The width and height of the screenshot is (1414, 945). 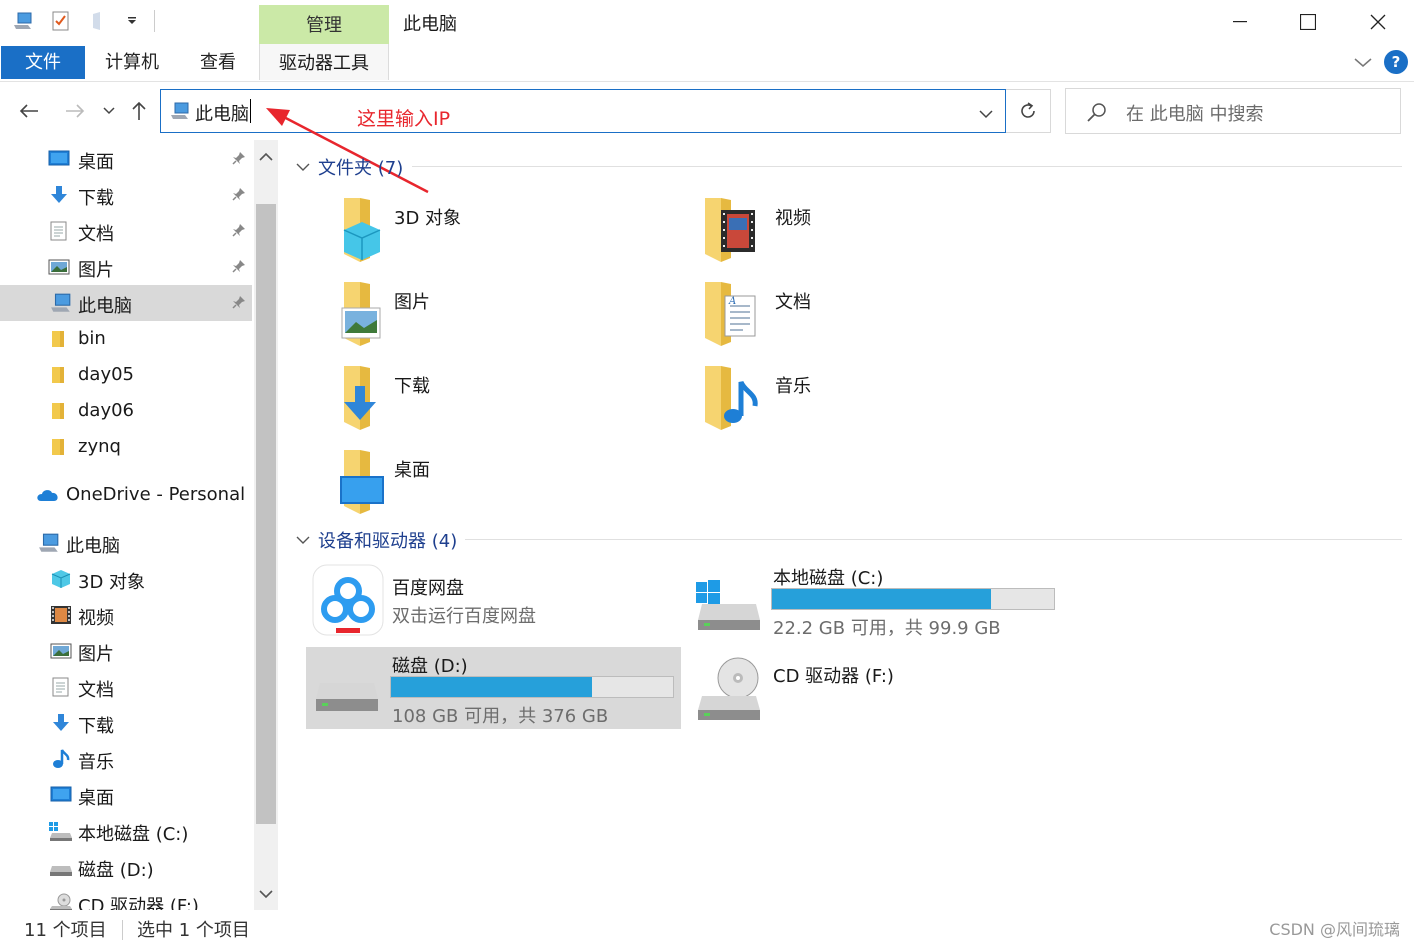 What do you see at coordinates (482, 488) in the screenshot?
I see `folder-tile-desktop: 桌面` at bounding box center [482, 488].